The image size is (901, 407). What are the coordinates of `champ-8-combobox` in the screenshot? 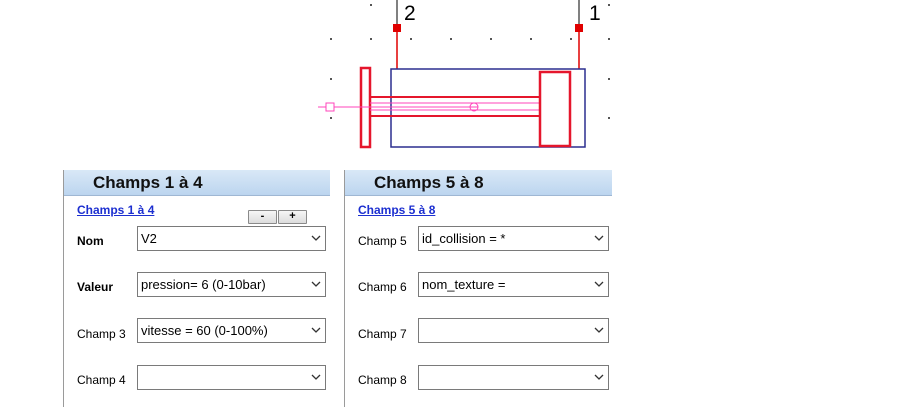 It's located at (513, 377).